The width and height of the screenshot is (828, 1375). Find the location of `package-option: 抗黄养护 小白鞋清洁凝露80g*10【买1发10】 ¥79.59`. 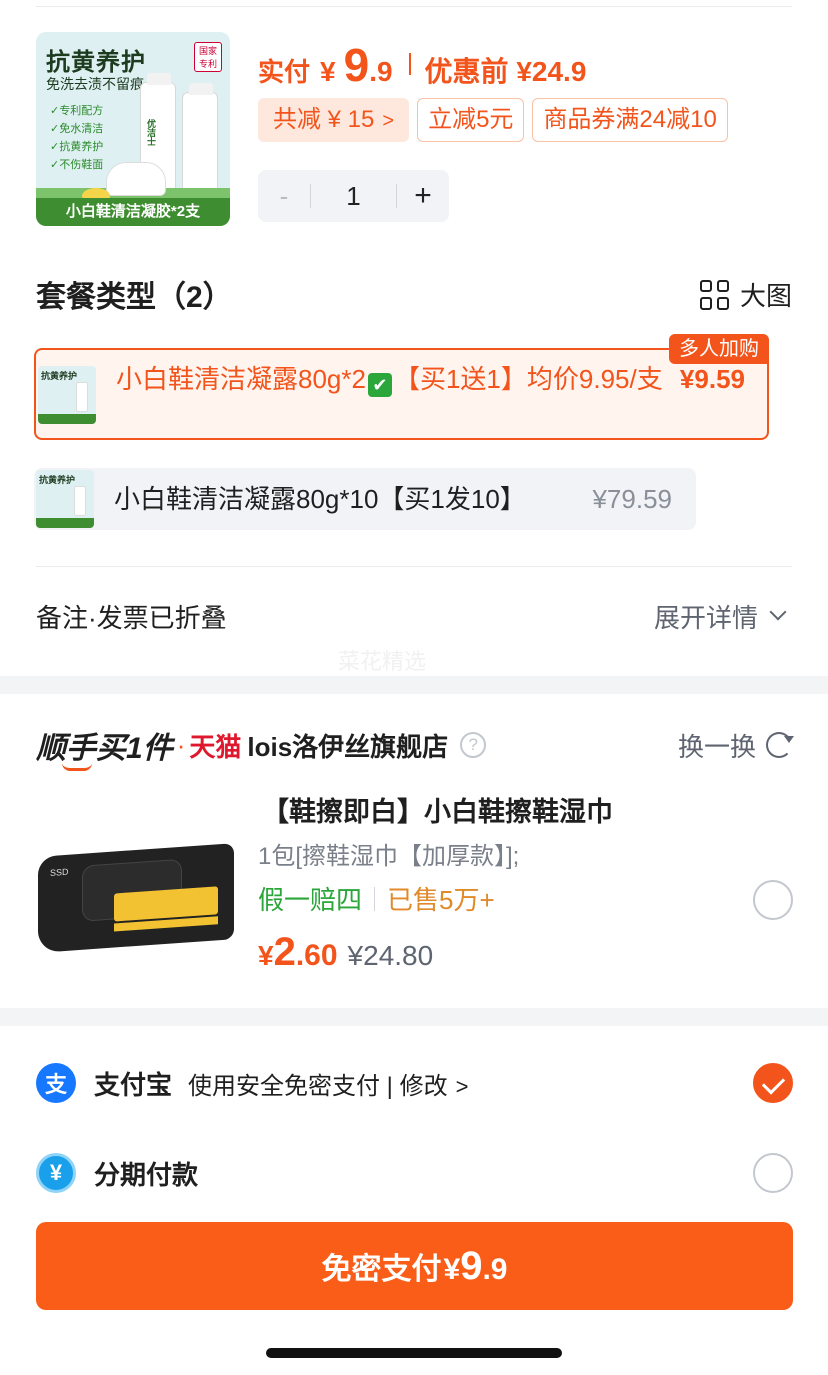

package-option: 抗黄养护 小白鞋清洁凝露80g*10【买1发10】 ¥79.59 is located at coordinates (365, 499).